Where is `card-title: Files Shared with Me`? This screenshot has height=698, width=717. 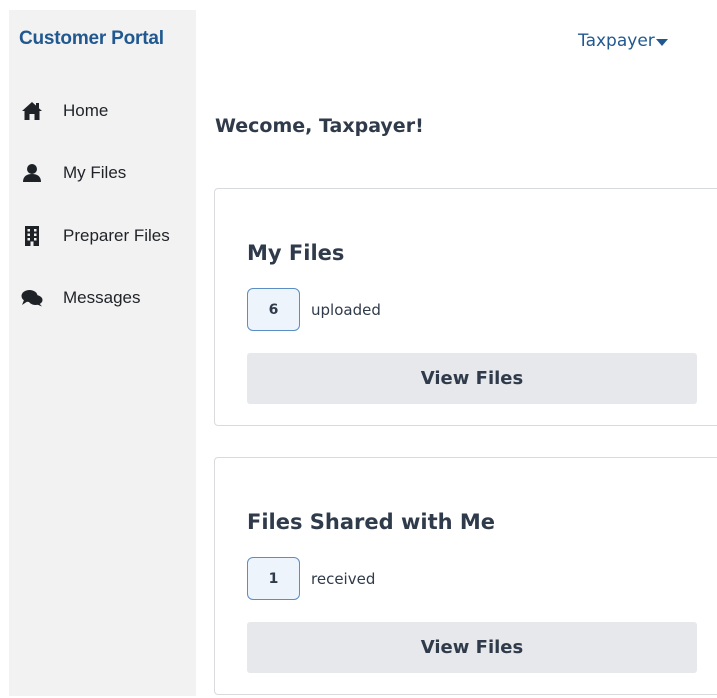
card-title: Files Shared with Me is located at coordinates (371, 522).